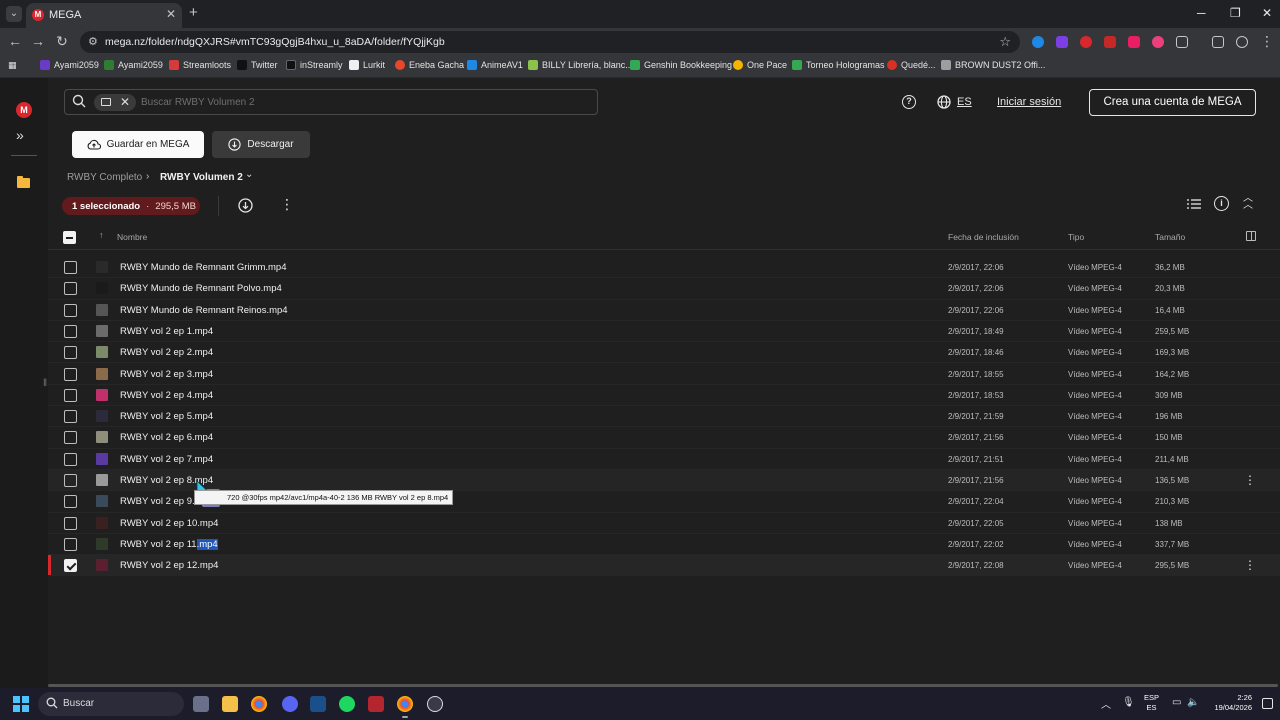 This screenshot has height=720, width=1280. What do you see at coordinates (1172, 102) in the screenshot?
I see `signup-button: Crea una cuenta de MEGA` at bounding box center [1172, 102].